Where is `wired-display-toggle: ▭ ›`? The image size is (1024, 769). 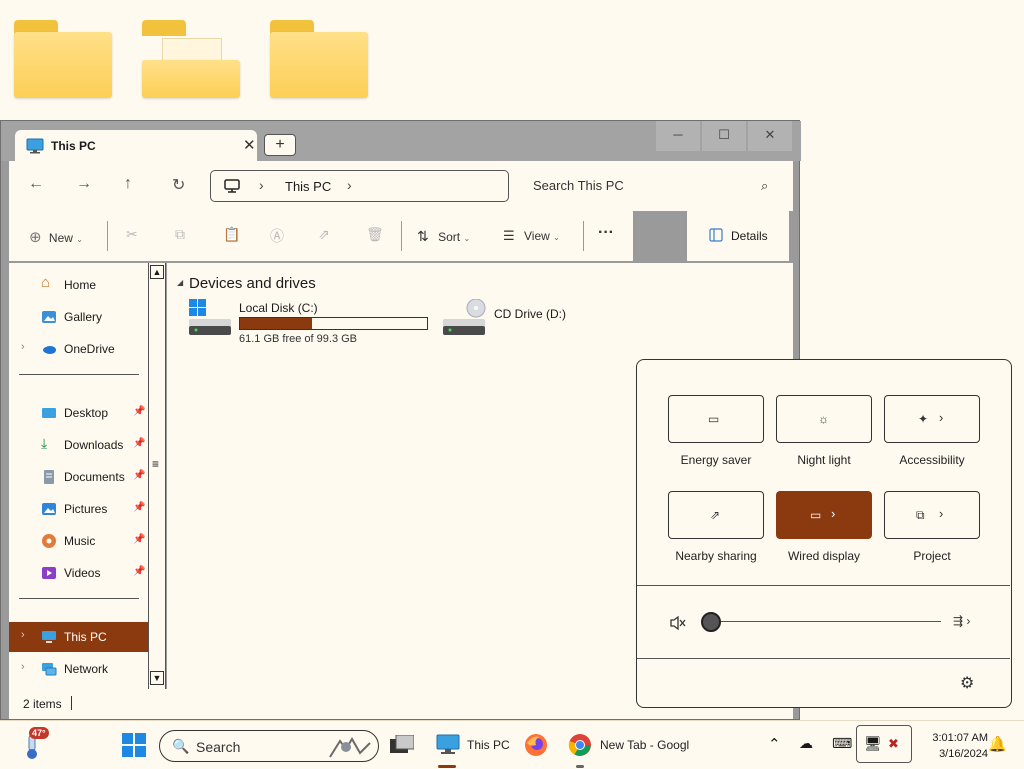 wired-display-toggle: ▭ › is located at coordinates (824, 515).